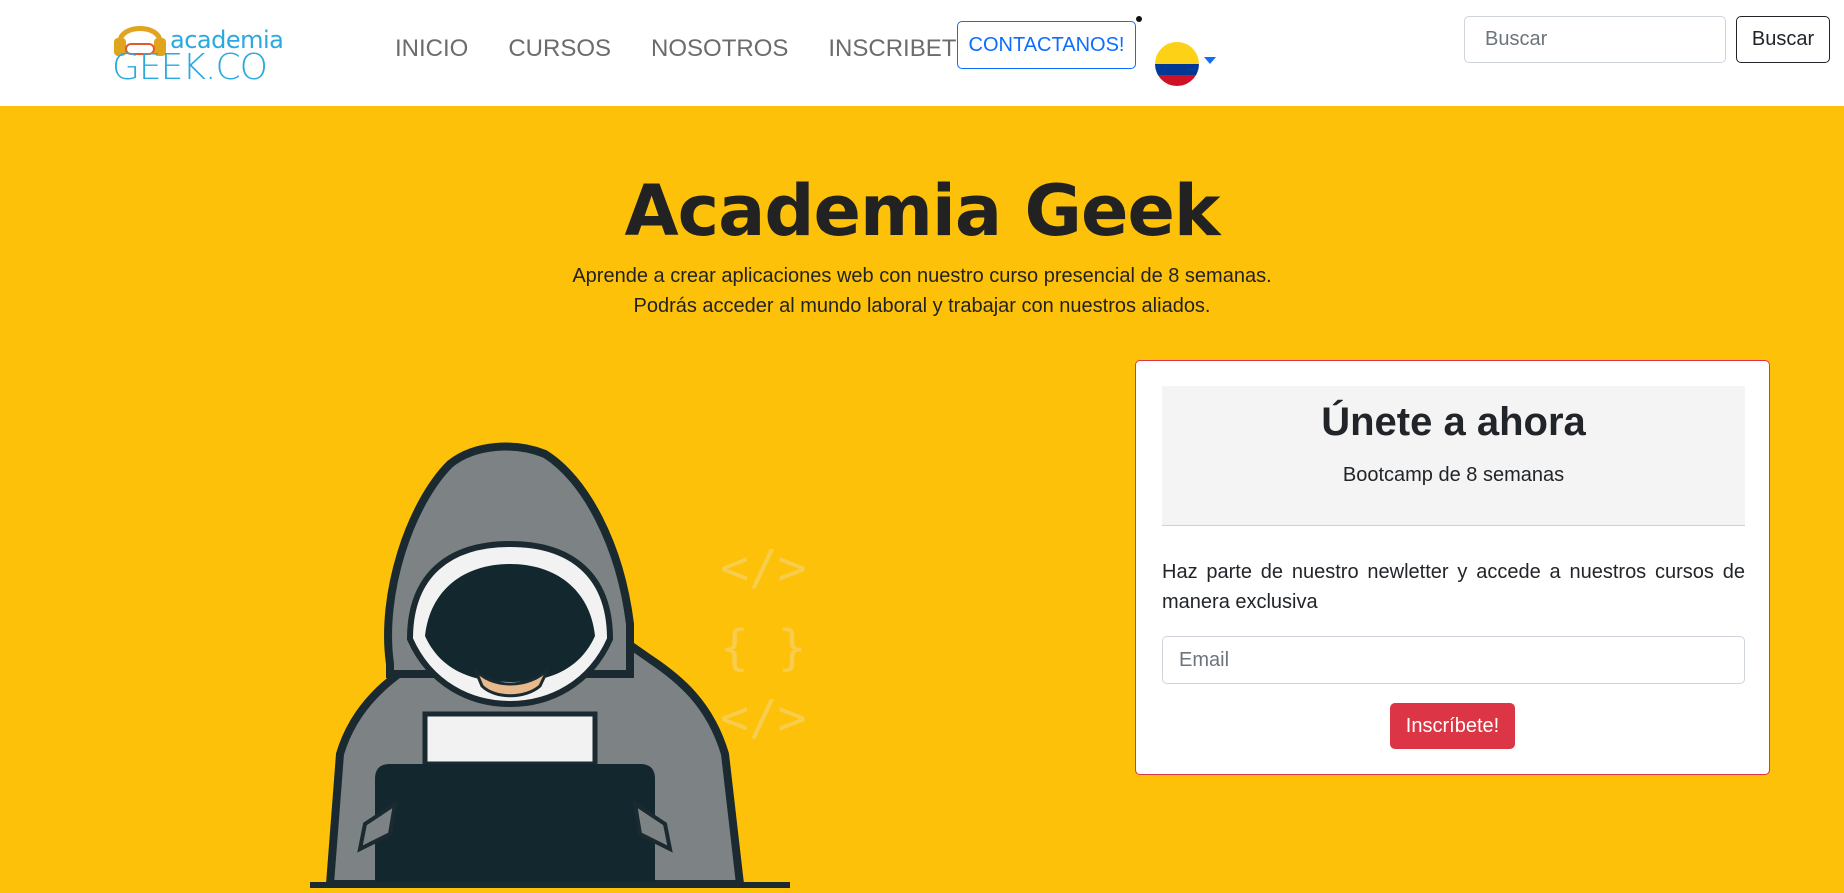 Image resolution: width=1844 pixels, height=893 pixels. What do you see at coordinates (1453, 660) in the screenshot?
I see `email-field` at bounding box center [1453, 660].